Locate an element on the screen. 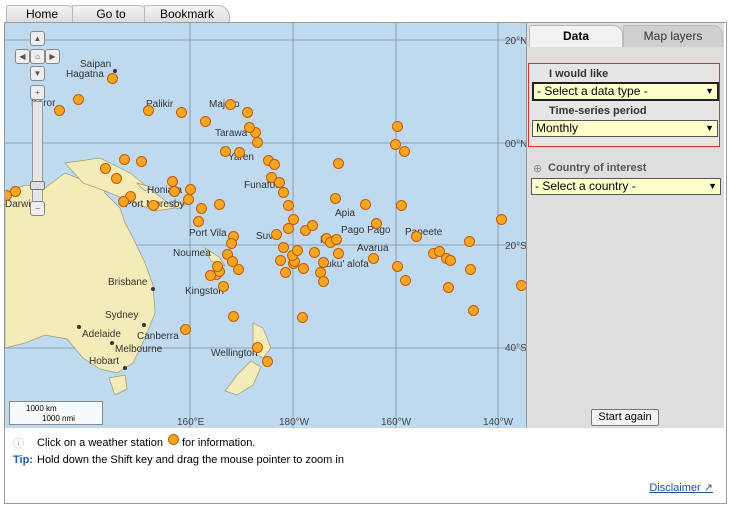 The height and width of the screenshot is (505, 730). lon-label: 160°W is located at coordinates (396, 422).